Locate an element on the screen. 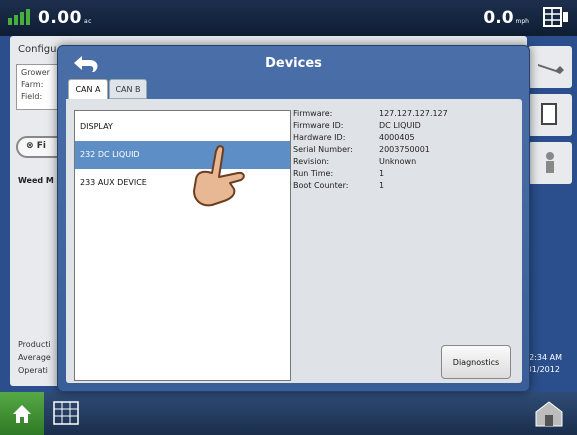  revision-value: Unknown is located at coordinates (398, 161).